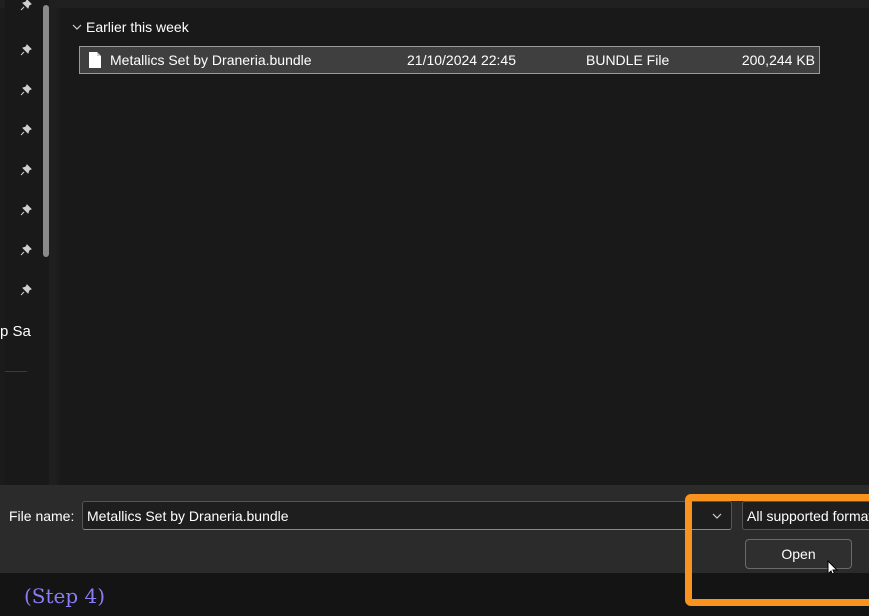 This screenshot has height=616, width=869. I want to click on file-type: BUNDLE File, so click(628, 60).